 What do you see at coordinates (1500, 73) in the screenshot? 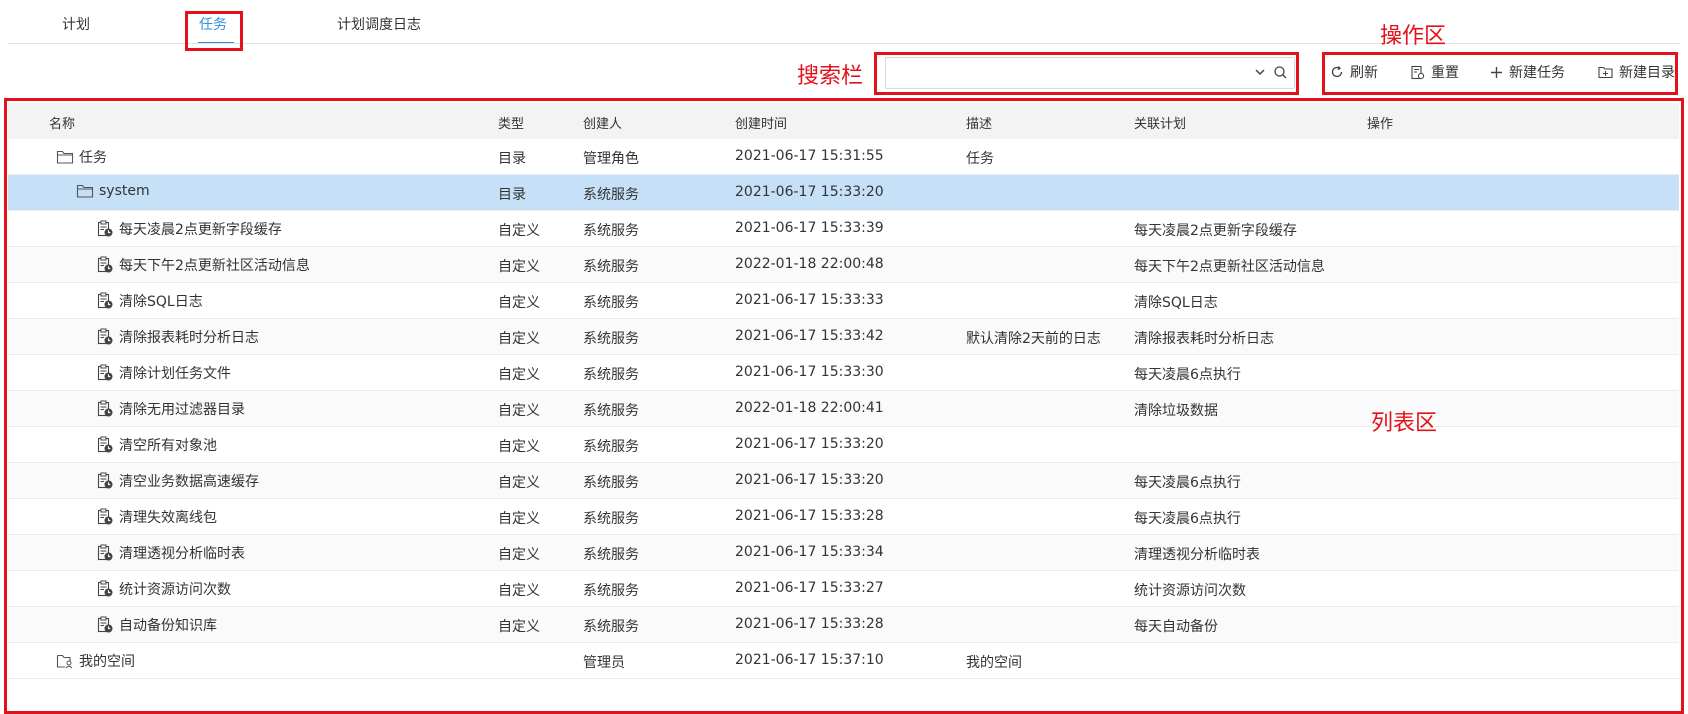
I see `annotation-box-actions` at bounding box center [1500, 73].